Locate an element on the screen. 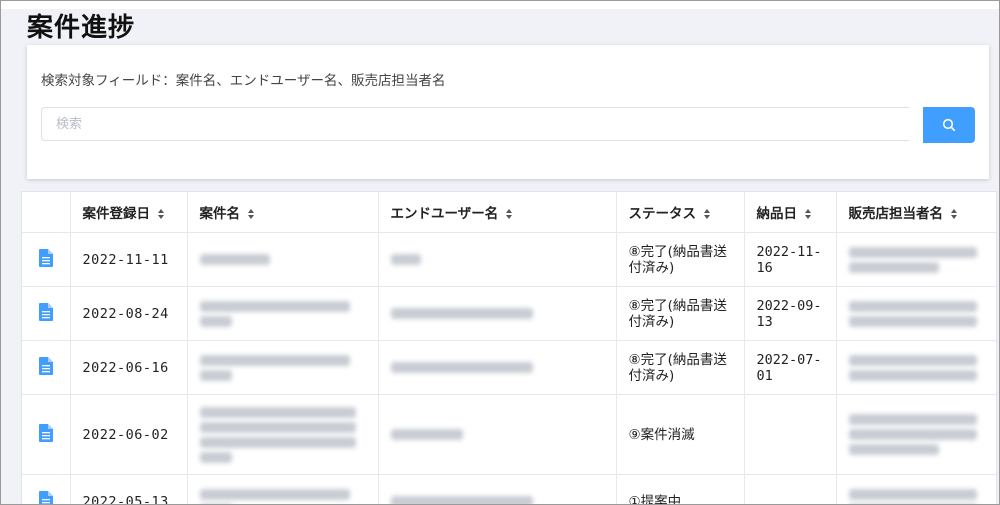 This screenshot has width=1000, height=505. column-header-label: 案件名 is located at coordinates (220, 214).